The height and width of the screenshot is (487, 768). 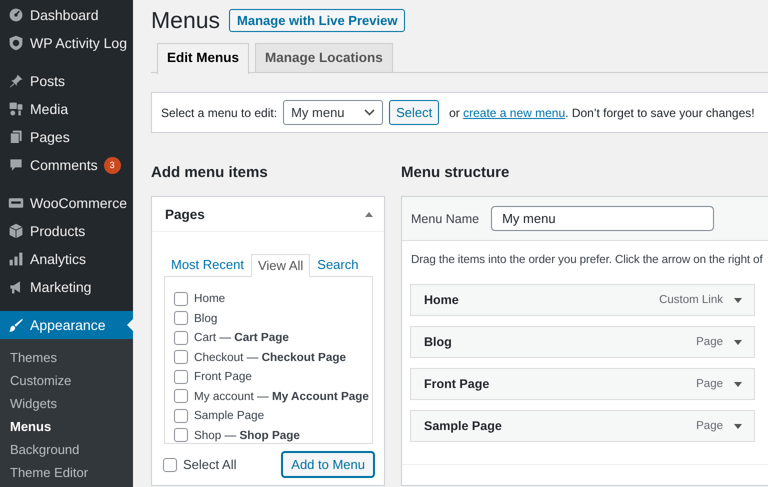 I want to click on panel-tab: View All, so click(x=280, y=265).